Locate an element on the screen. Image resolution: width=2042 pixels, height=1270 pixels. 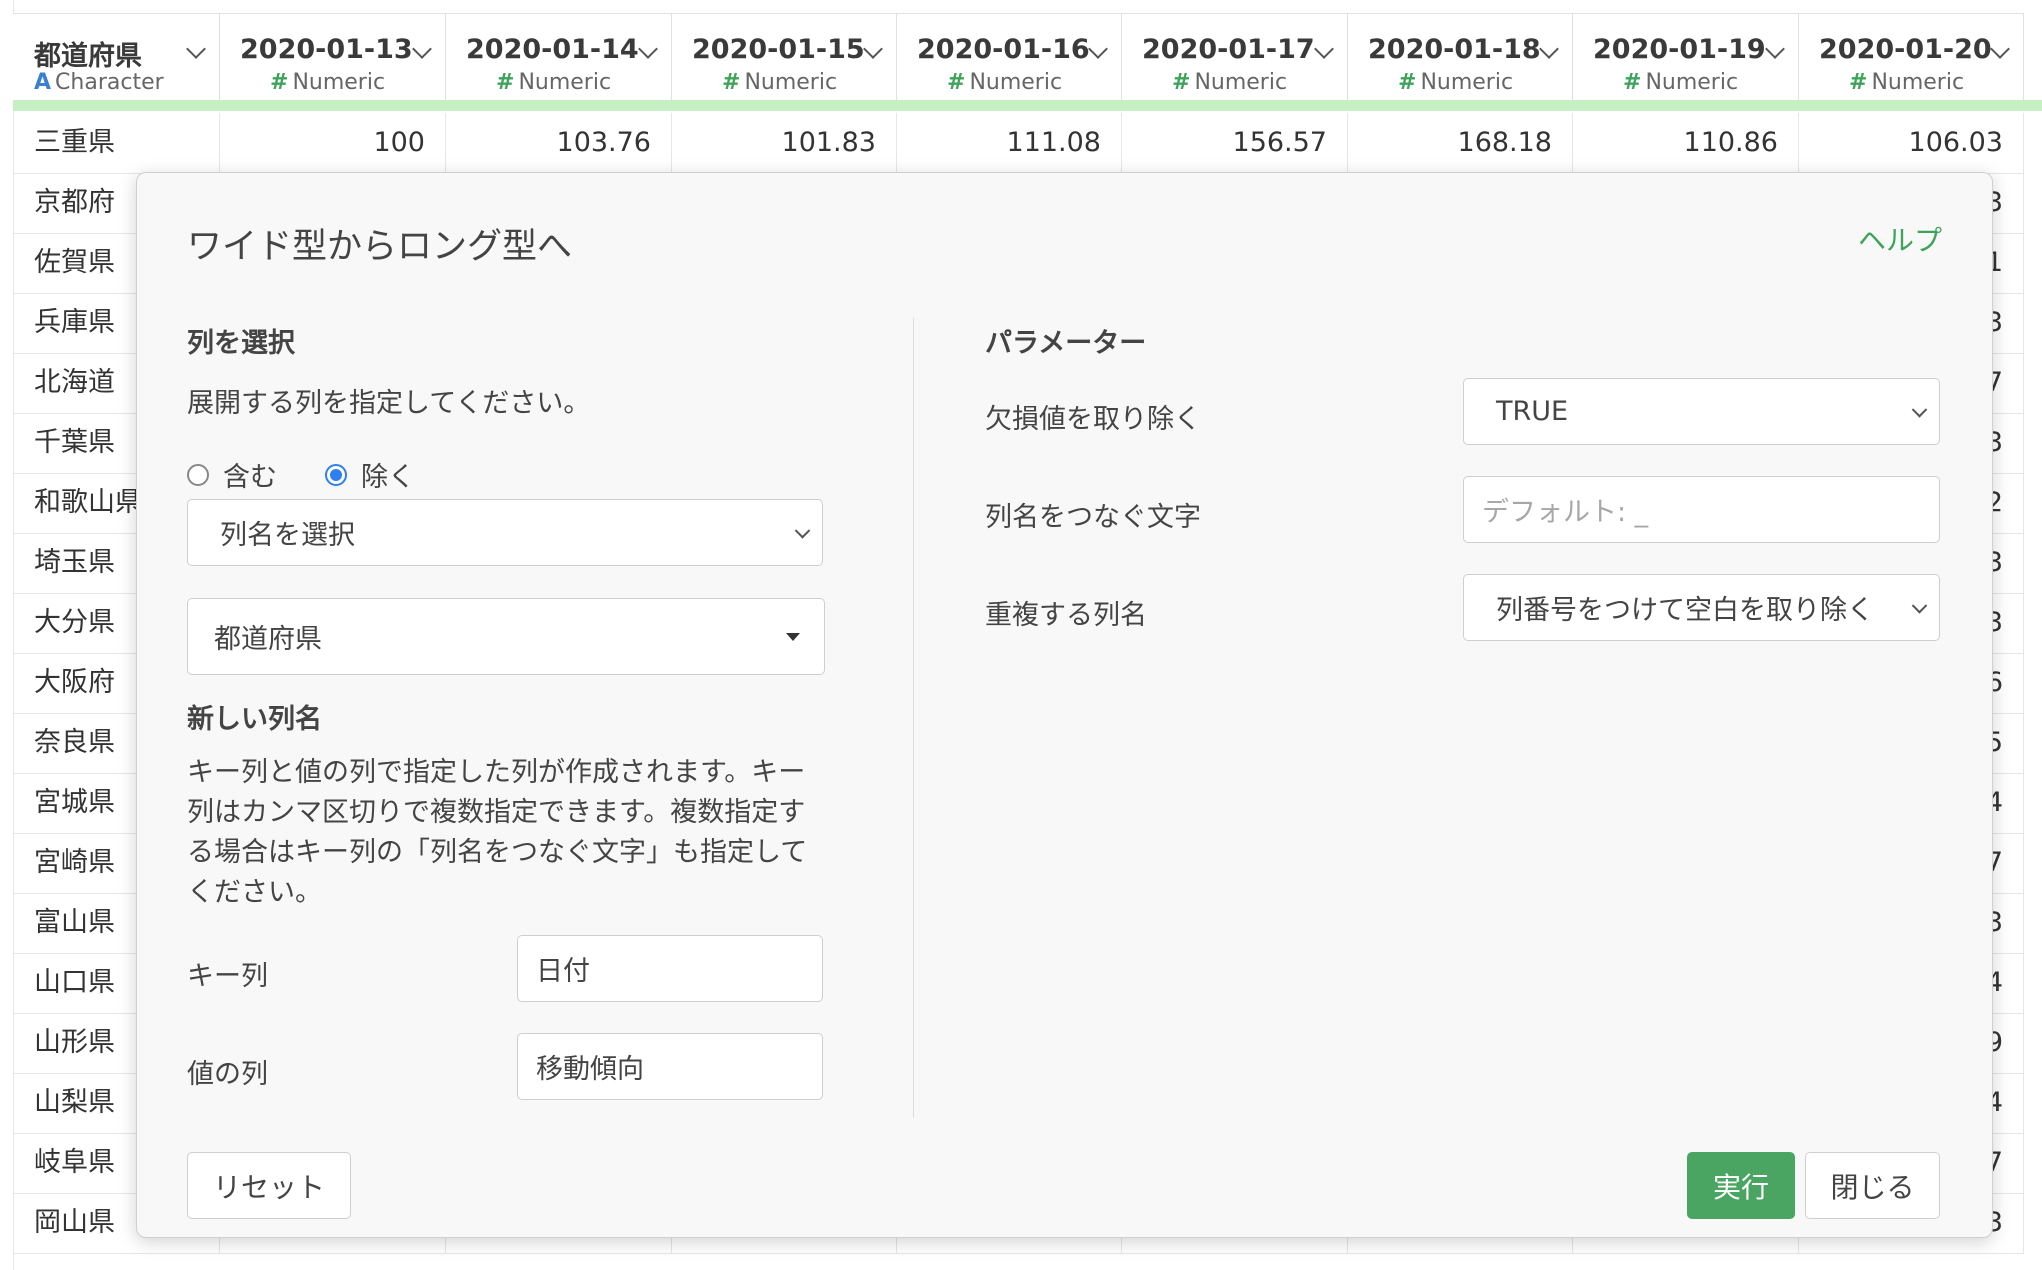
radio-exclude: 除く is located at coordinates (370, 474).